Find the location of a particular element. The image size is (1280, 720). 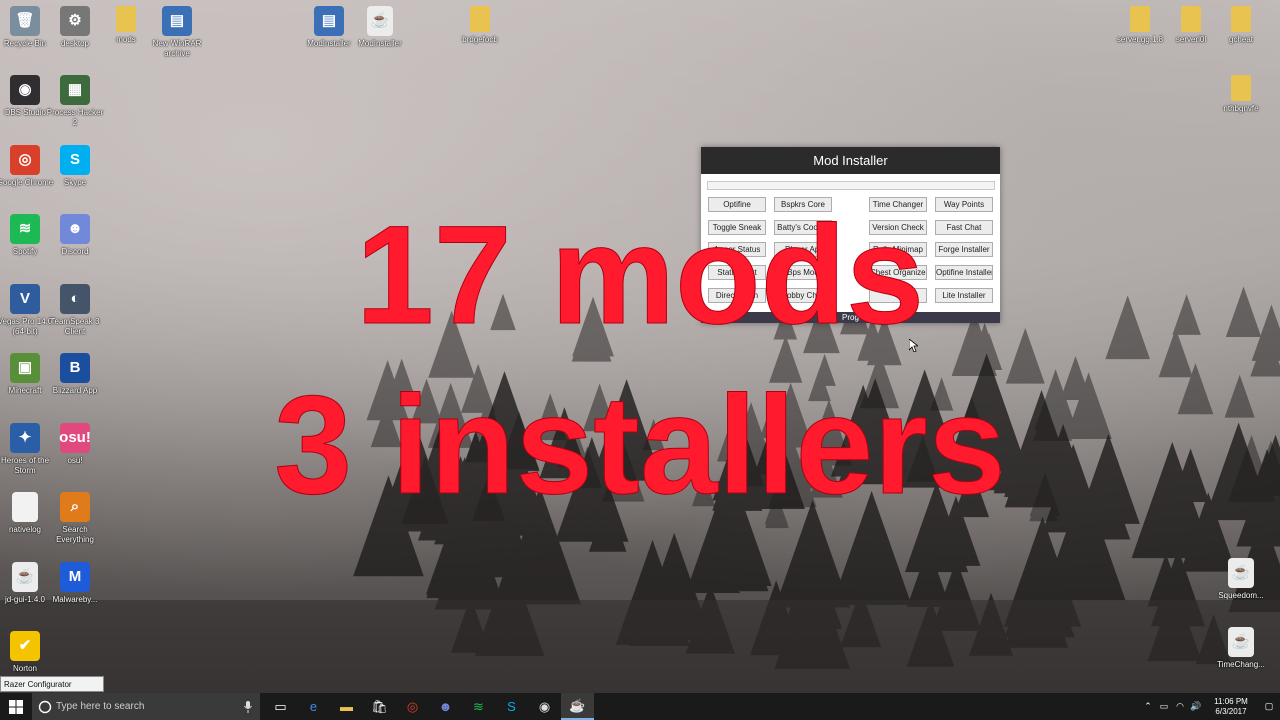

window-title: Mod Installer is located at coordinates (850, 160).